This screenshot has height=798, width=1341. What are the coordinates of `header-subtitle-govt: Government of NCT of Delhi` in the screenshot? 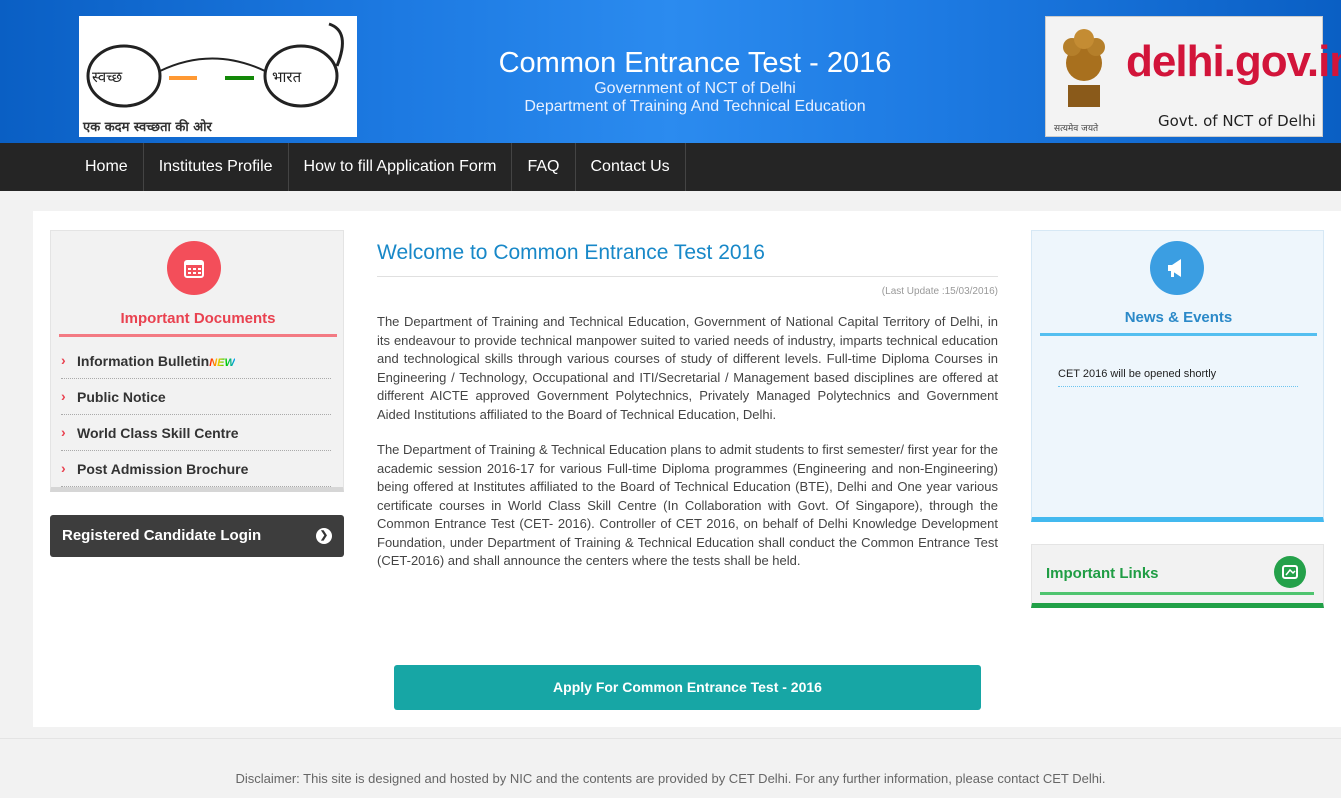 It's located at (695, 88).